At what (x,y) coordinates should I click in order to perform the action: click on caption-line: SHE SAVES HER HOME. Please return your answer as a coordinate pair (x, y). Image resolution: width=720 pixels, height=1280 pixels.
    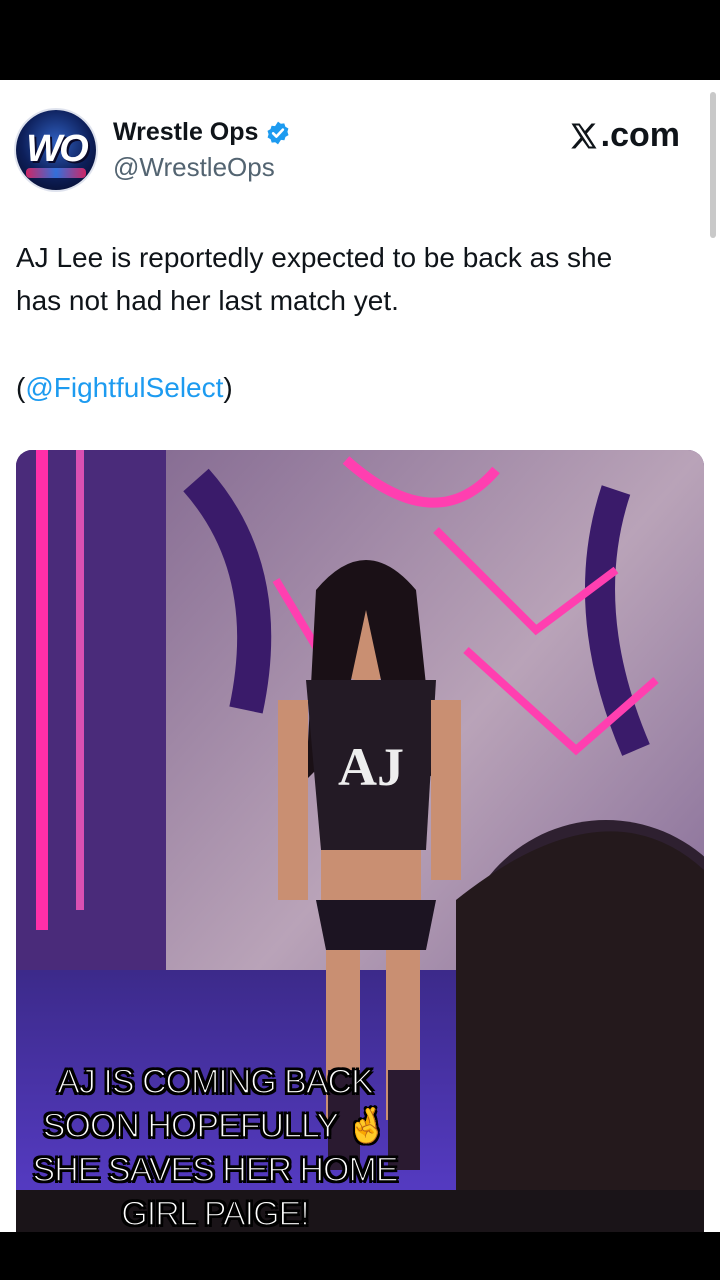
    Looking at the image, I should click on (215, 1170).